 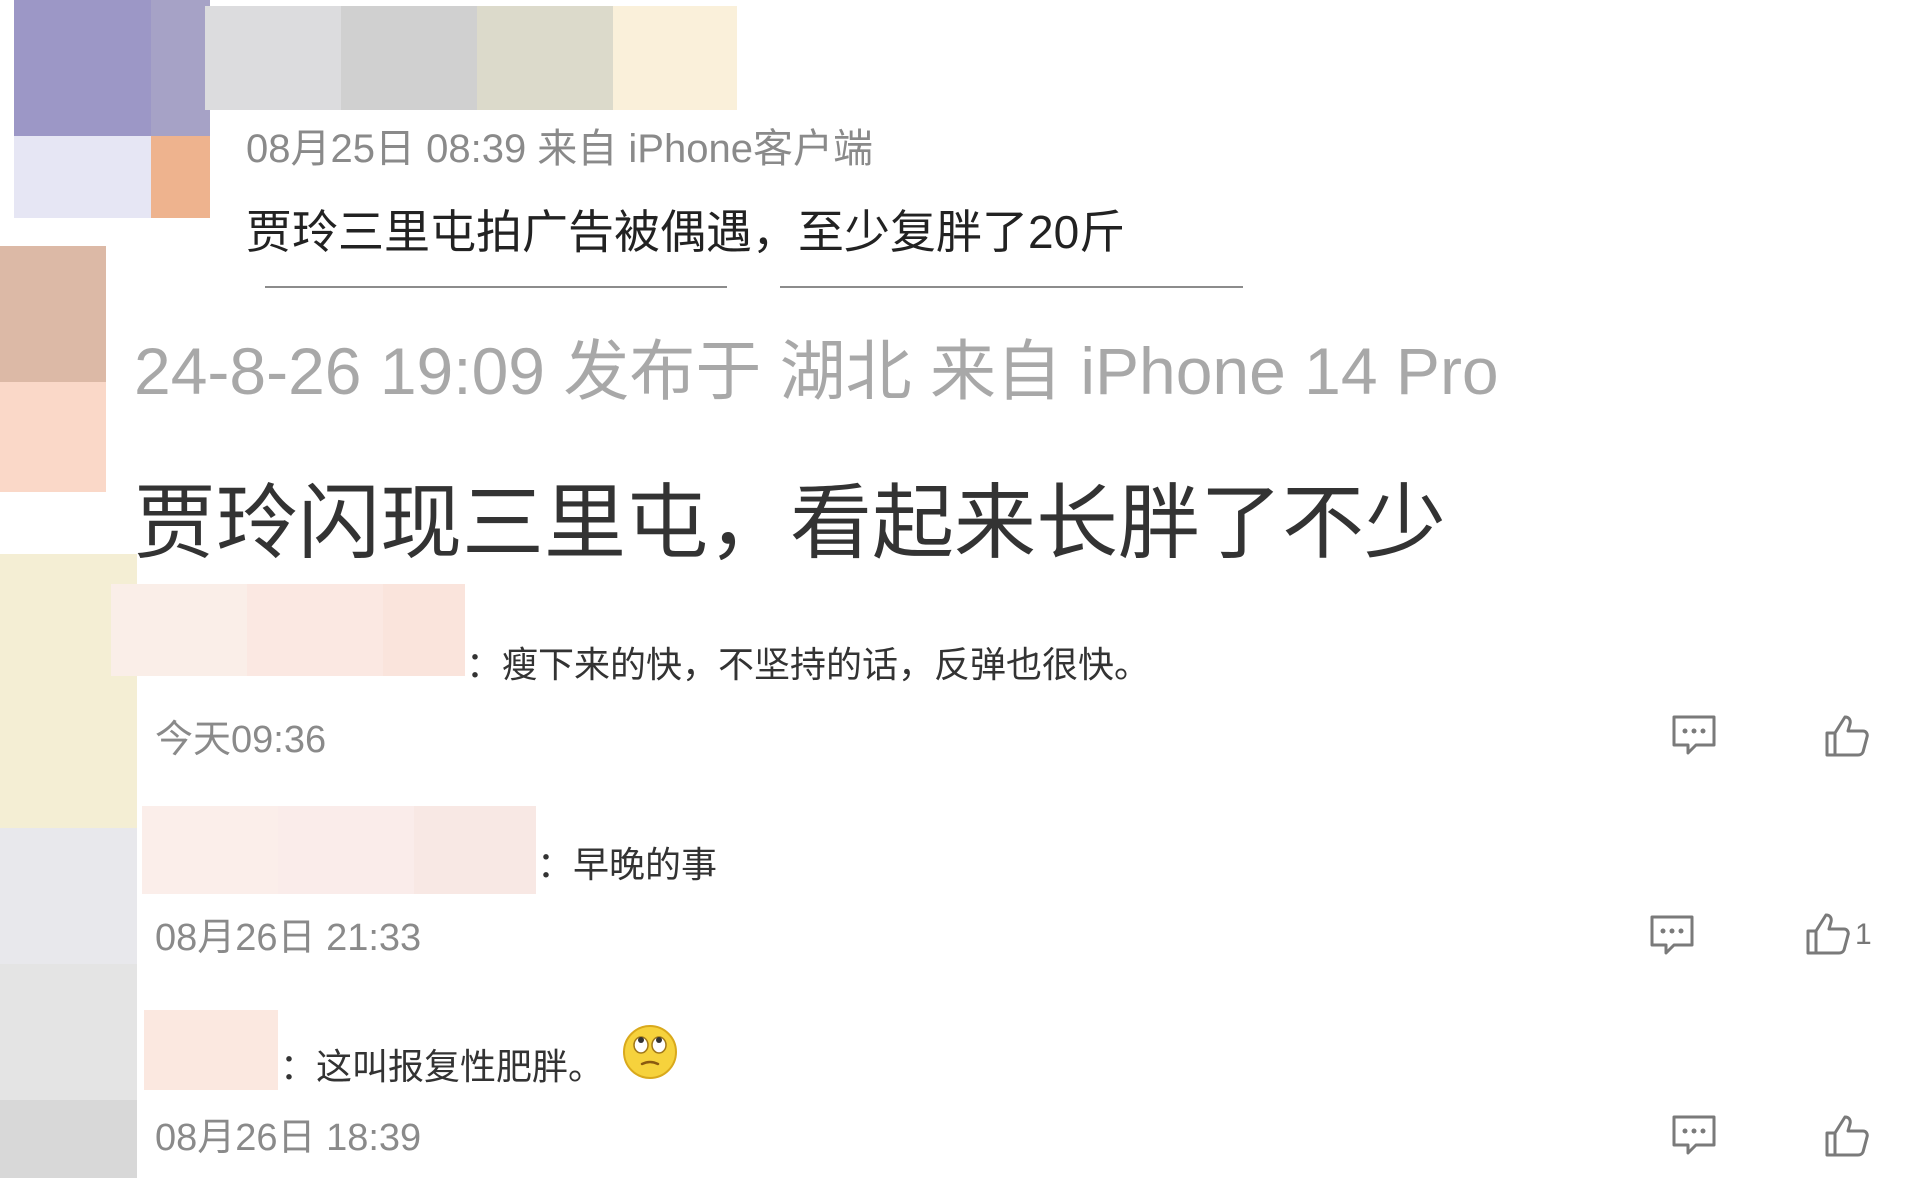 What do you see at coordinates (686, 232) in the screenshot?
I see `post-text: 贾玲三里屯拍广告被偶遇，至少复胖了20斤` at bounding box center [686, 232].